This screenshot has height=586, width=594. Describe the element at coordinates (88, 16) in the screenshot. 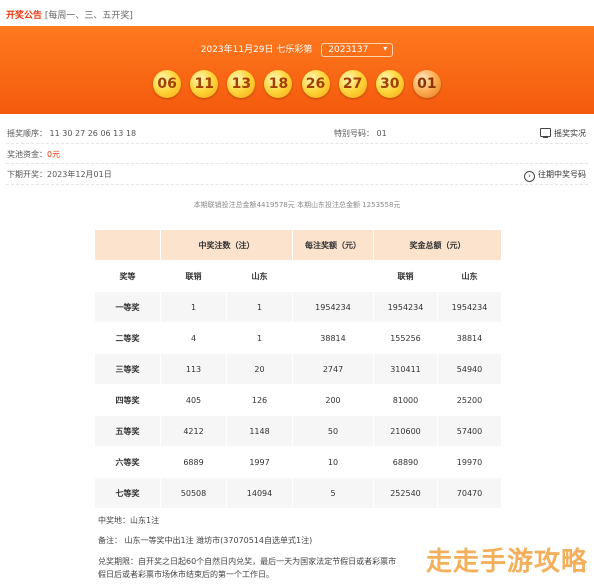

I see `schedule-text: [每周一、三、五开奖]` at that location.